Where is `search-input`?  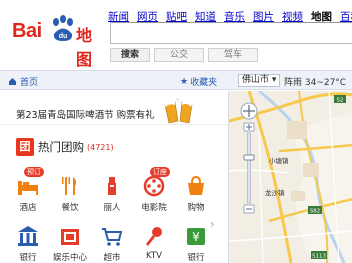
search-input is located at coordinates (231, 33).